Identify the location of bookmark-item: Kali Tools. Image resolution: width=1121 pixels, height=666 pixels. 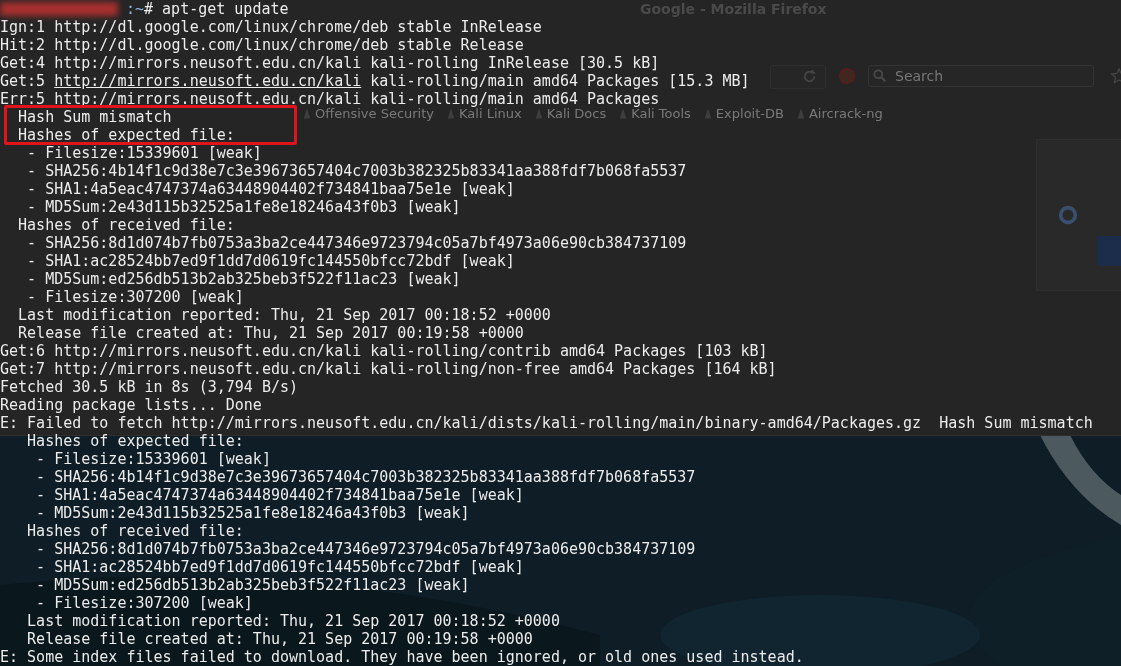
(654, 113).